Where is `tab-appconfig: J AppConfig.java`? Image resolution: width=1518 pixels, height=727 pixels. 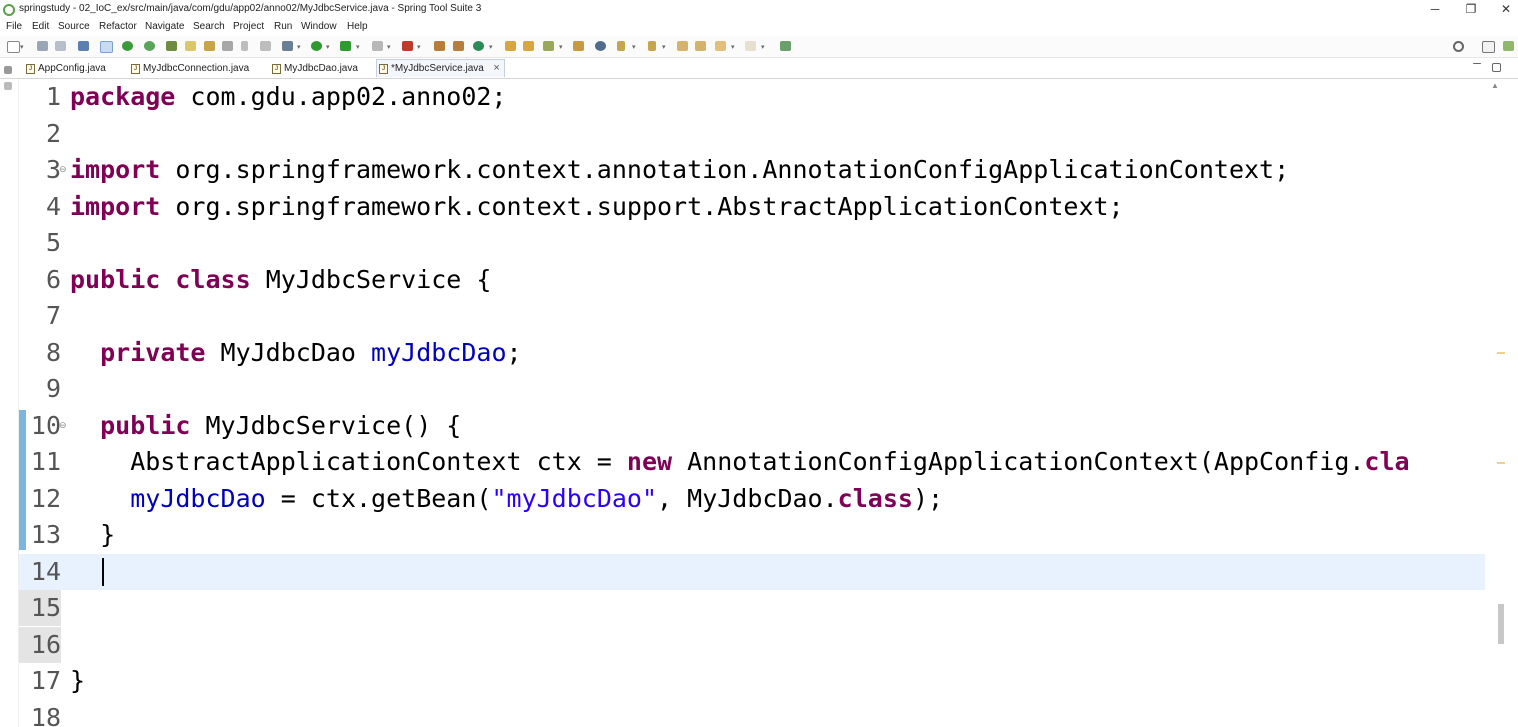
tab-appconfig: J AppConfig.java is located at coordinates (65, 68).